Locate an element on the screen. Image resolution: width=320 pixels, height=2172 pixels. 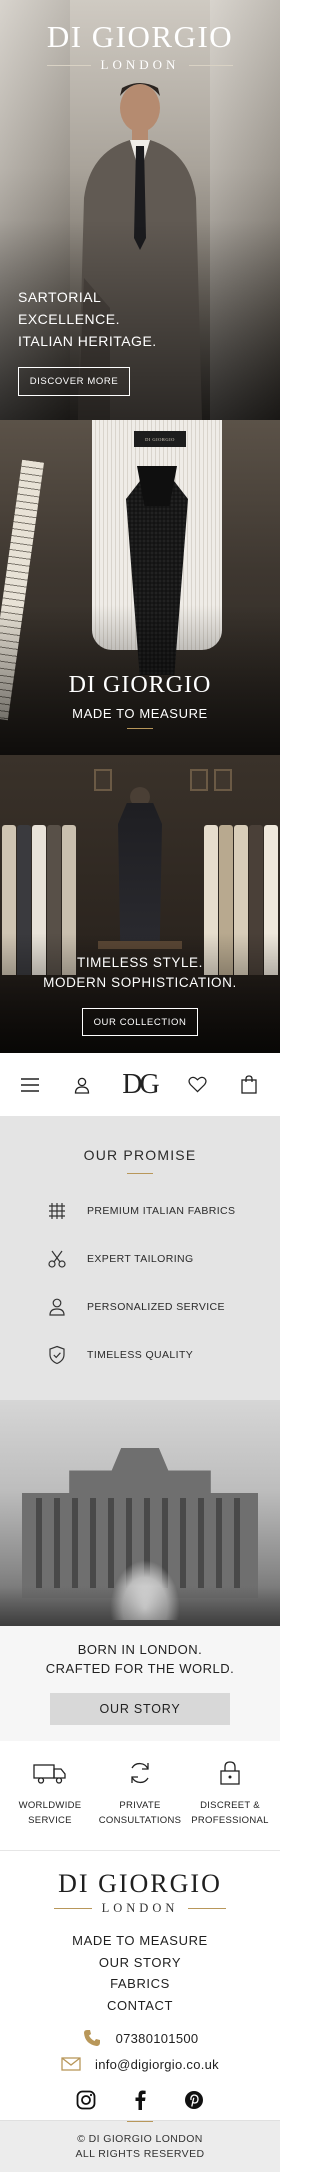
our-collection-button: OUR COLLECTION is located at coordinates (140, 1022).